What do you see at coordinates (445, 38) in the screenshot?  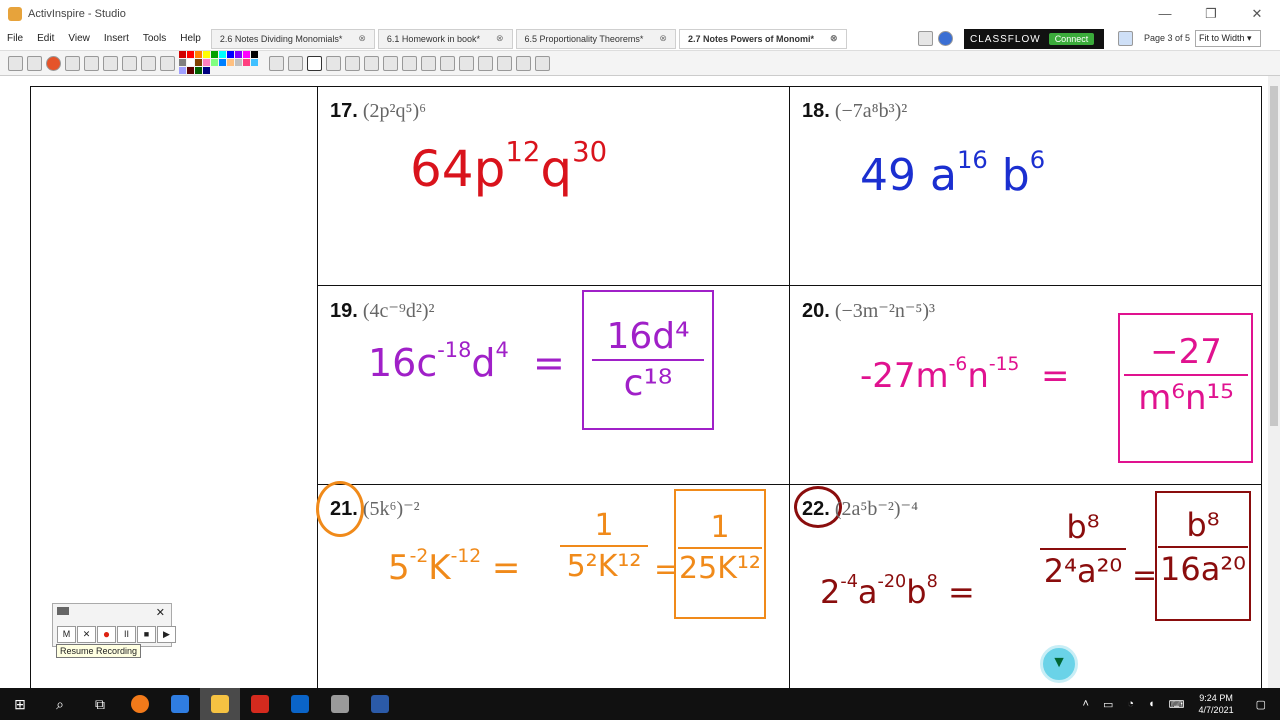 I see `tab-homework: 6.1 Homework in book* ⊗` at bounding box center [445, 38].